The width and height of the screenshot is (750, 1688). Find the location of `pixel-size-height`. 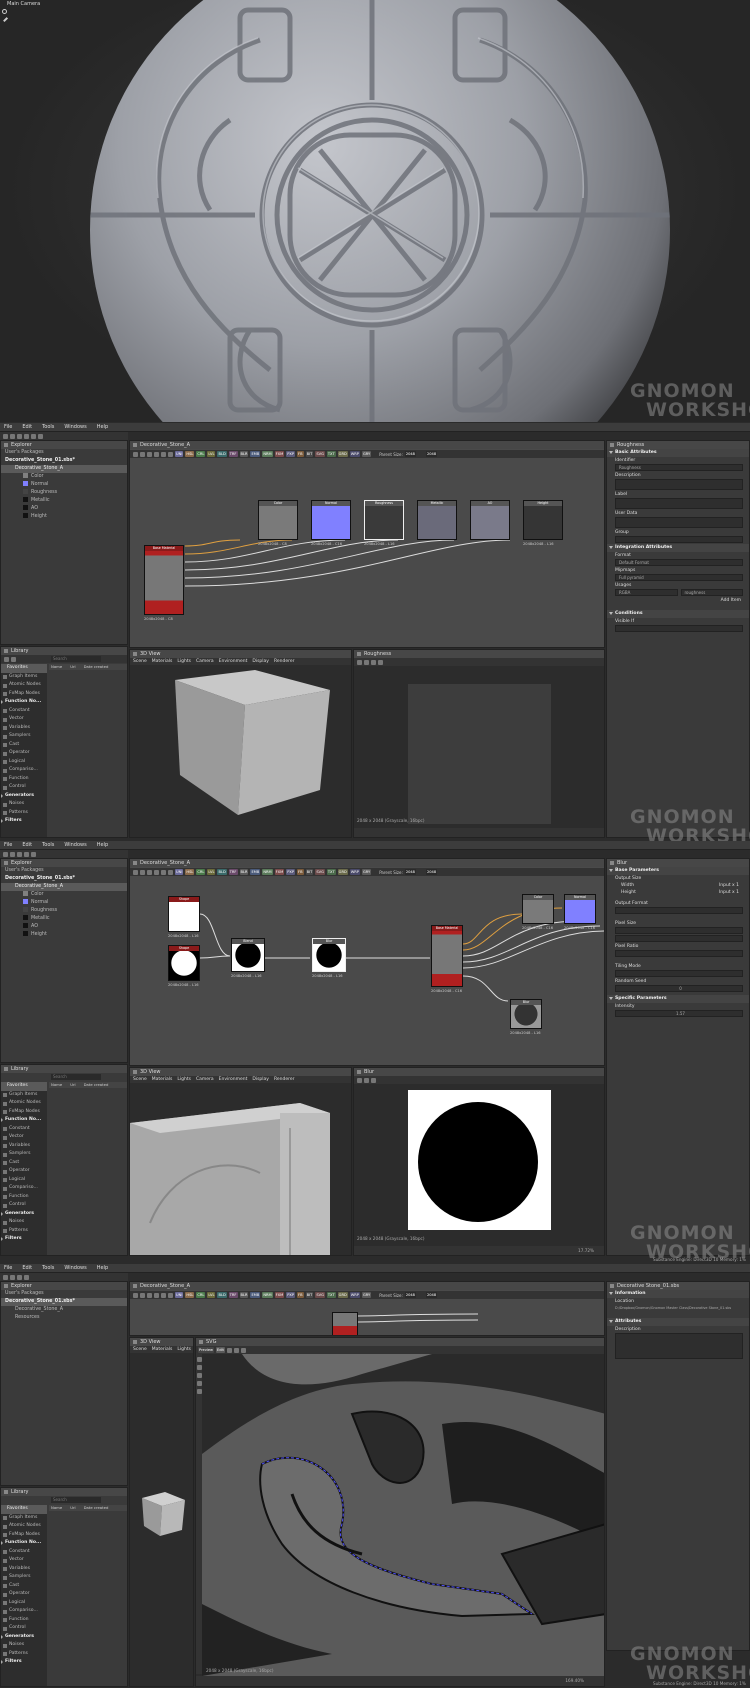

pixel-size-height is located at coordinates (679, 938).